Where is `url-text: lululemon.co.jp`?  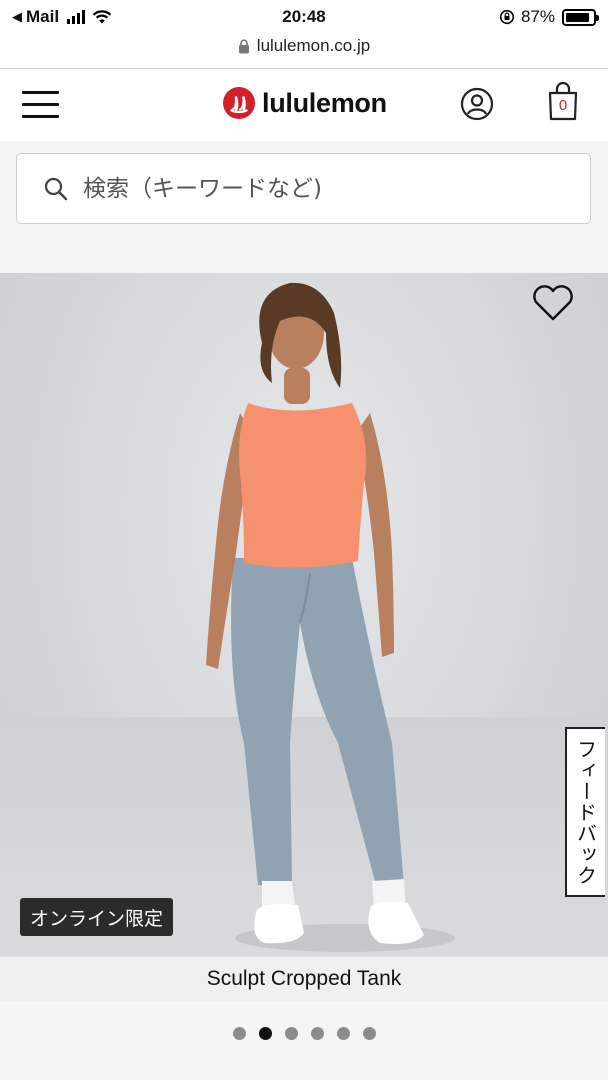
url-text: lululemon.co.jp is located at coordinates (313, 45).